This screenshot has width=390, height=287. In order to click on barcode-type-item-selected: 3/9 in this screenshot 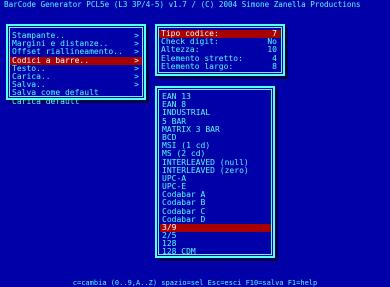, I will do `click(215, 227)`.